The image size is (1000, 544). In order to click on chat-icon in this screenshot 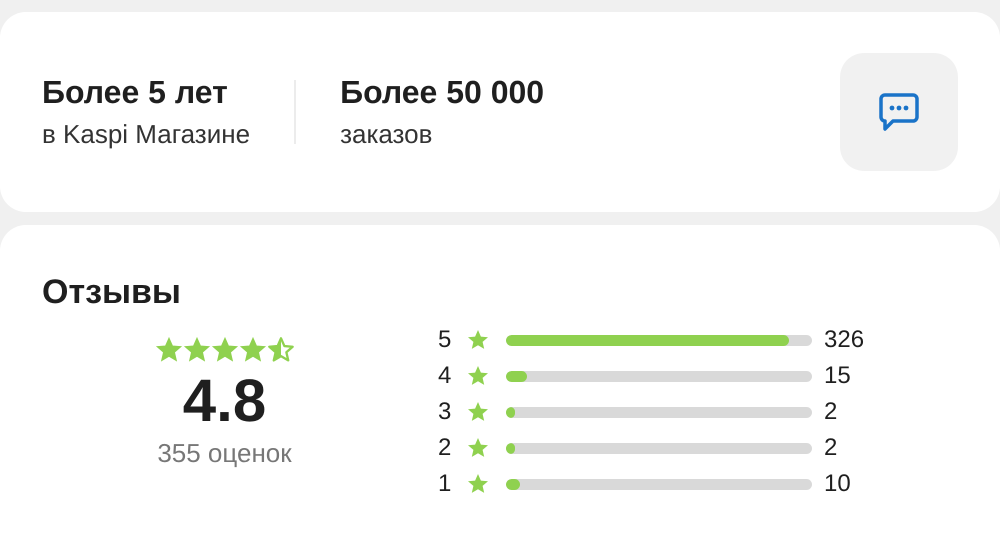, I will do `click(899, 112)`.